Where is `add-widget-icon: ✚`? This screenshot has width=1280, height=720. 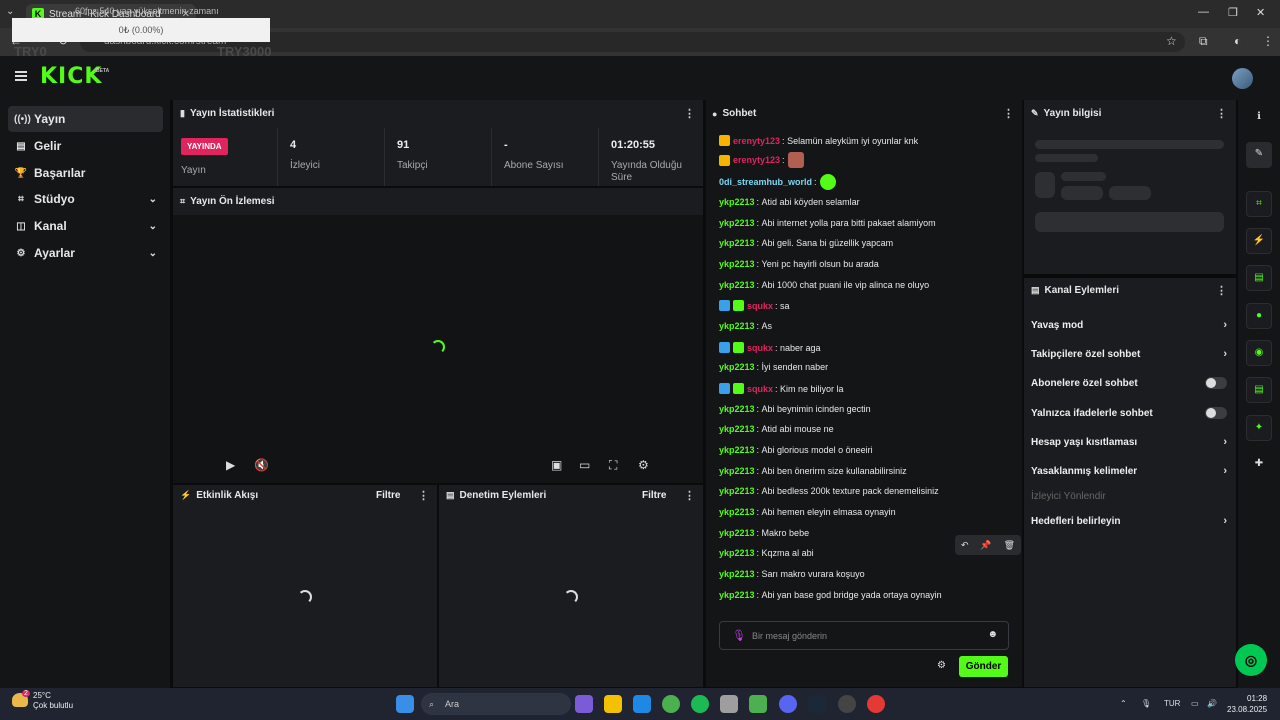 add-widget-icon: ✚ is located at coordinates (1259, 465).